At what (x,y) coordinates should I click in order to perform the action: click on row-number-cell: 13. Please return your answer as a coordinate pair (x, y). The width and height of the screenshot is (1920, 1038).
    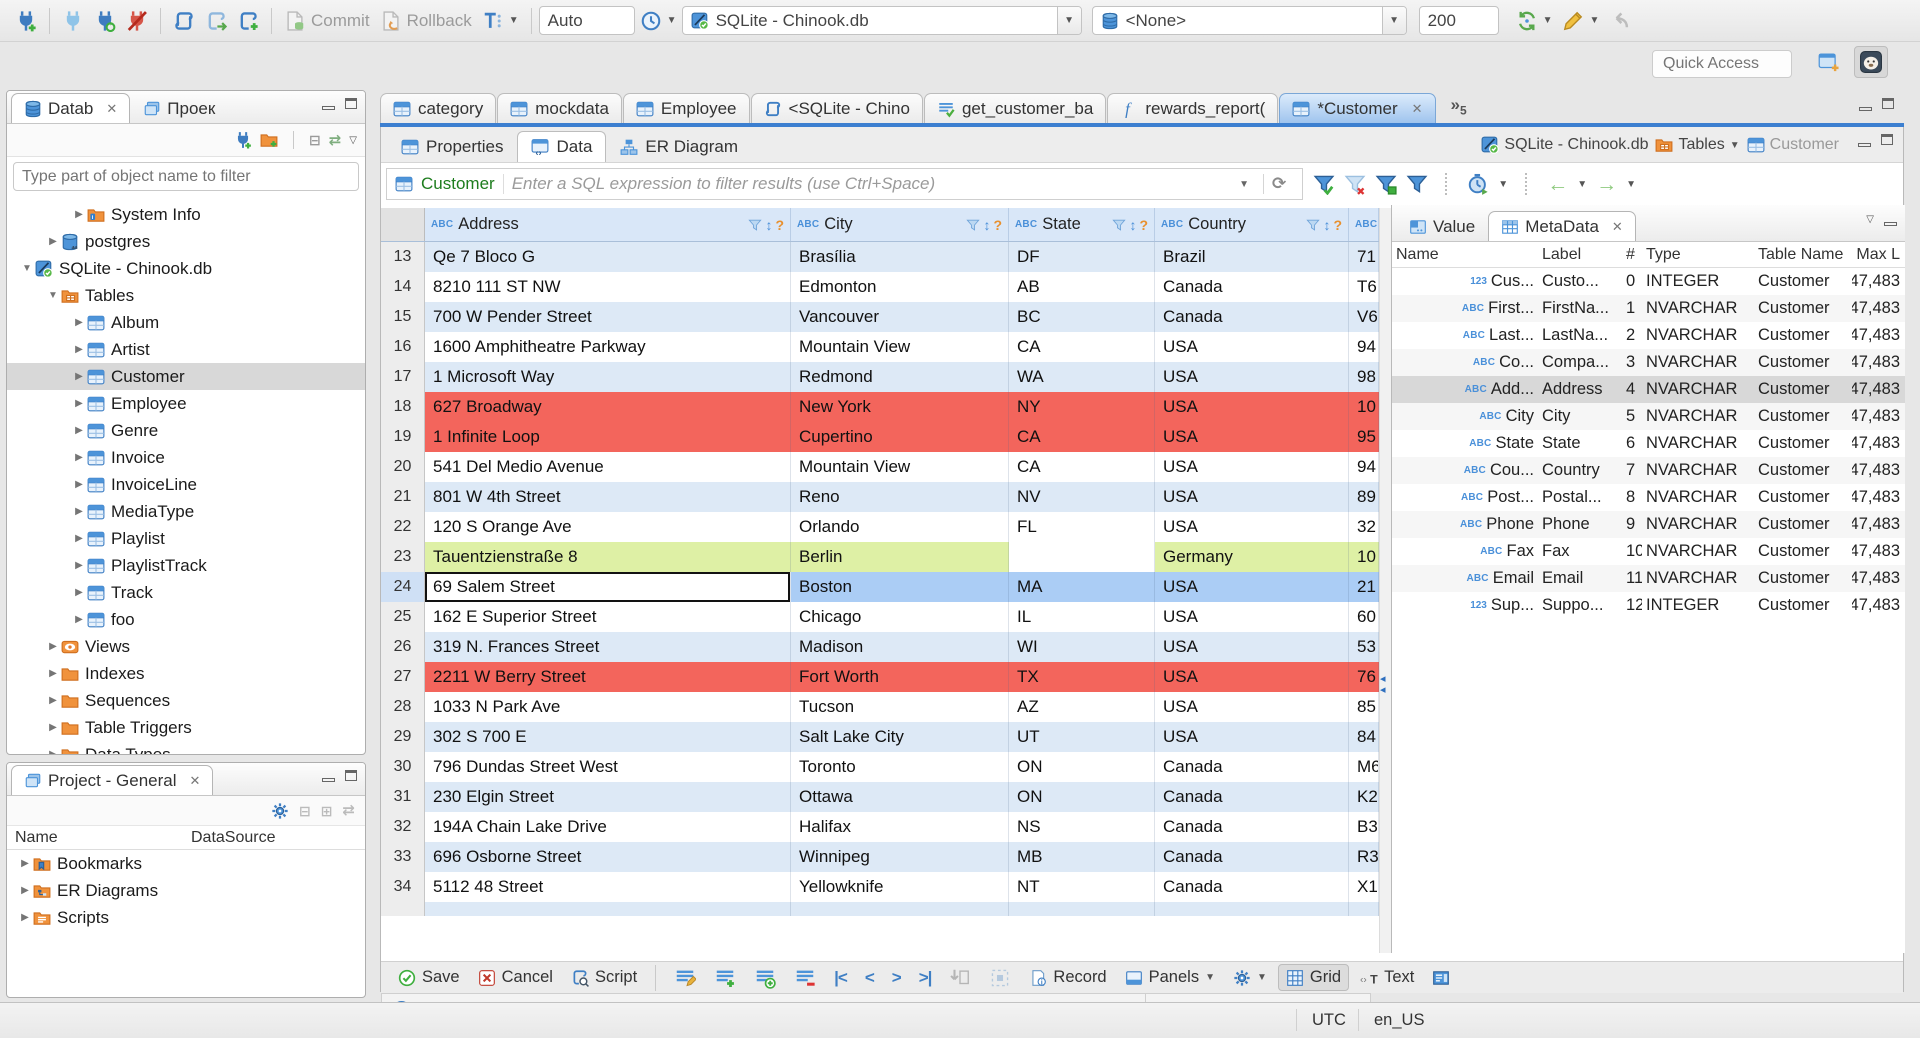
    Looking at the image, I should click on (403, 257).